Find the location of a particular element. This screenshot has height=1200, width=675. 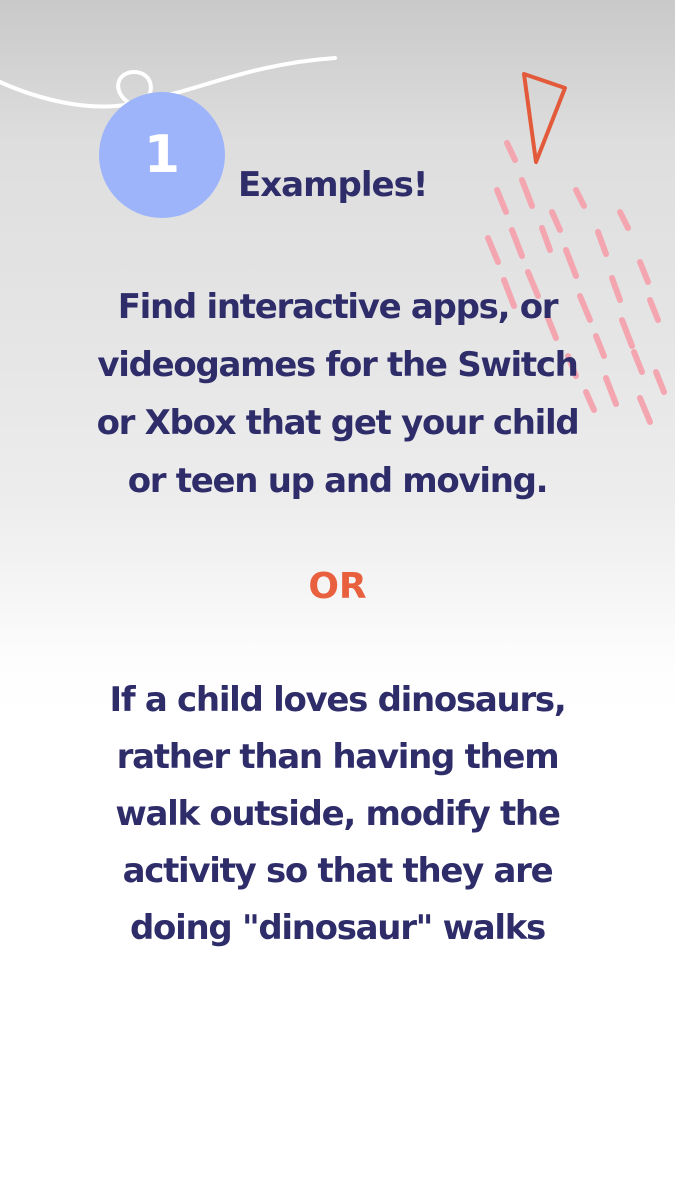

paragraph-line: If a child loves dinosaurs, is located at coordinates (338, 700).